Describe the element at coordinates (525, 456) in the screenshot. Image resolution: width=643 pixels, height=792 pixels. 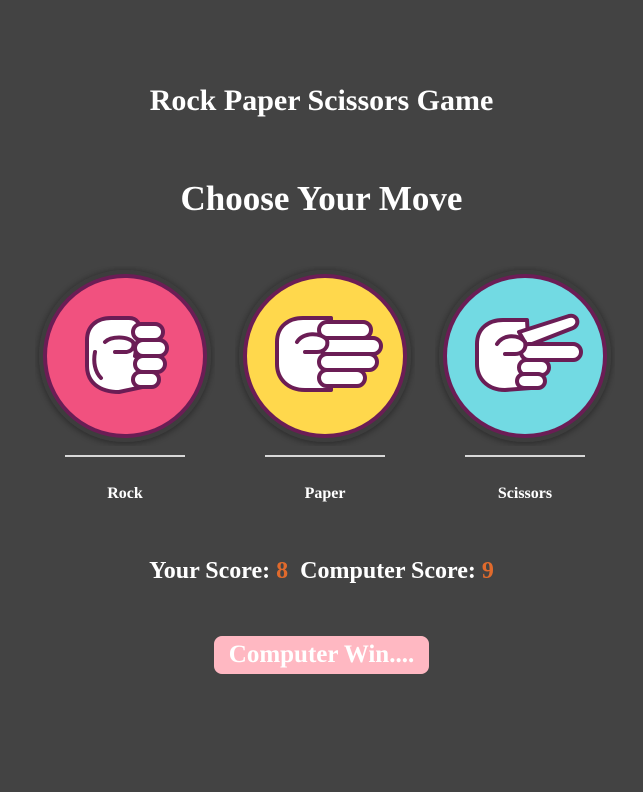
I see `scissors-underline` at that location.